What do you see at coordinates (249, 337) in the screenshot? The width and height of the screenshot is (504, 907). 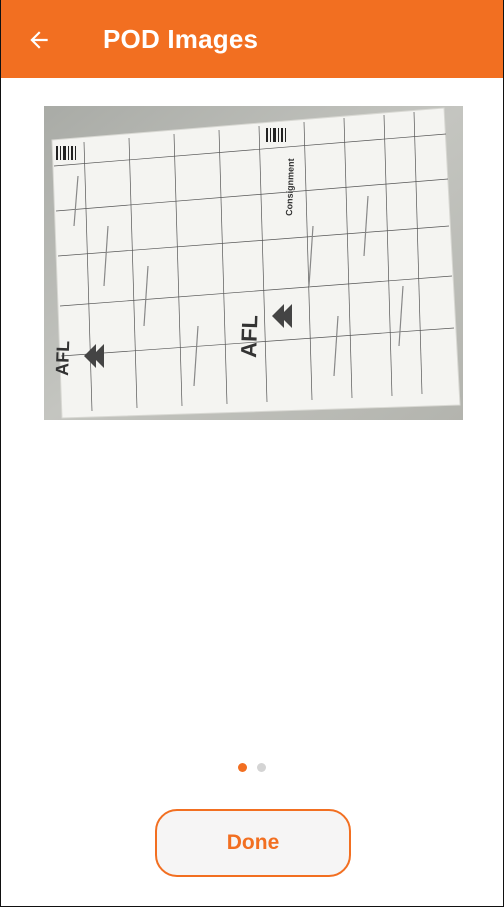 I see `logo-text-2: AFL` at bounding box center [249, 337].